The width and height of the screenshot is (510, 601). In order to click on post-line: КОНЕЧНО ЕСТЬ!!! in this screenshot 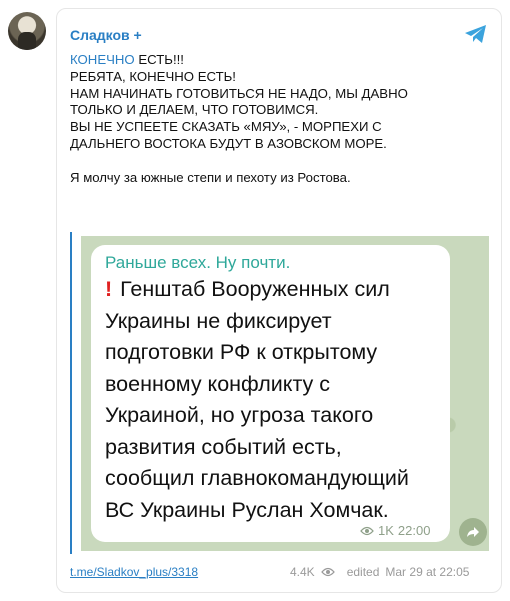, I will do `click(127, 59)`.